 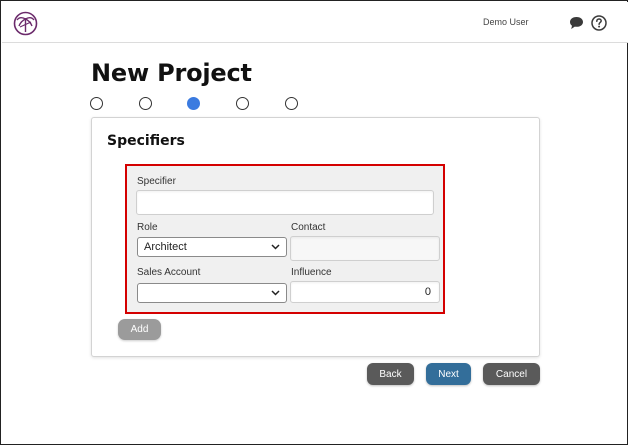 What do you see at coordinates (315, 22) in the screenshot?
I see `top-bar: Demo User` at bounding box center [315, 22].